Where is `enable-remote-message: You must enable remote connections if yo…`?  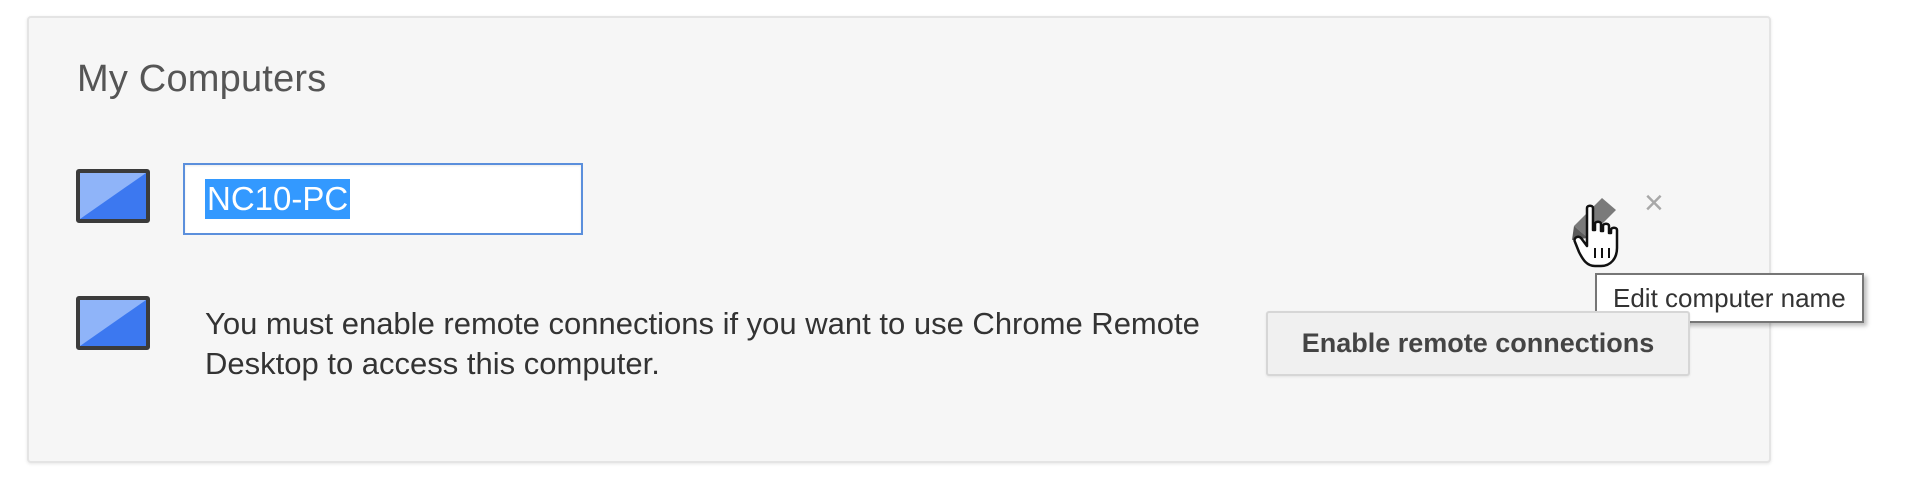
enable-remote-message: You must enable remote connections if yo… is located at coordinates (702, 343).